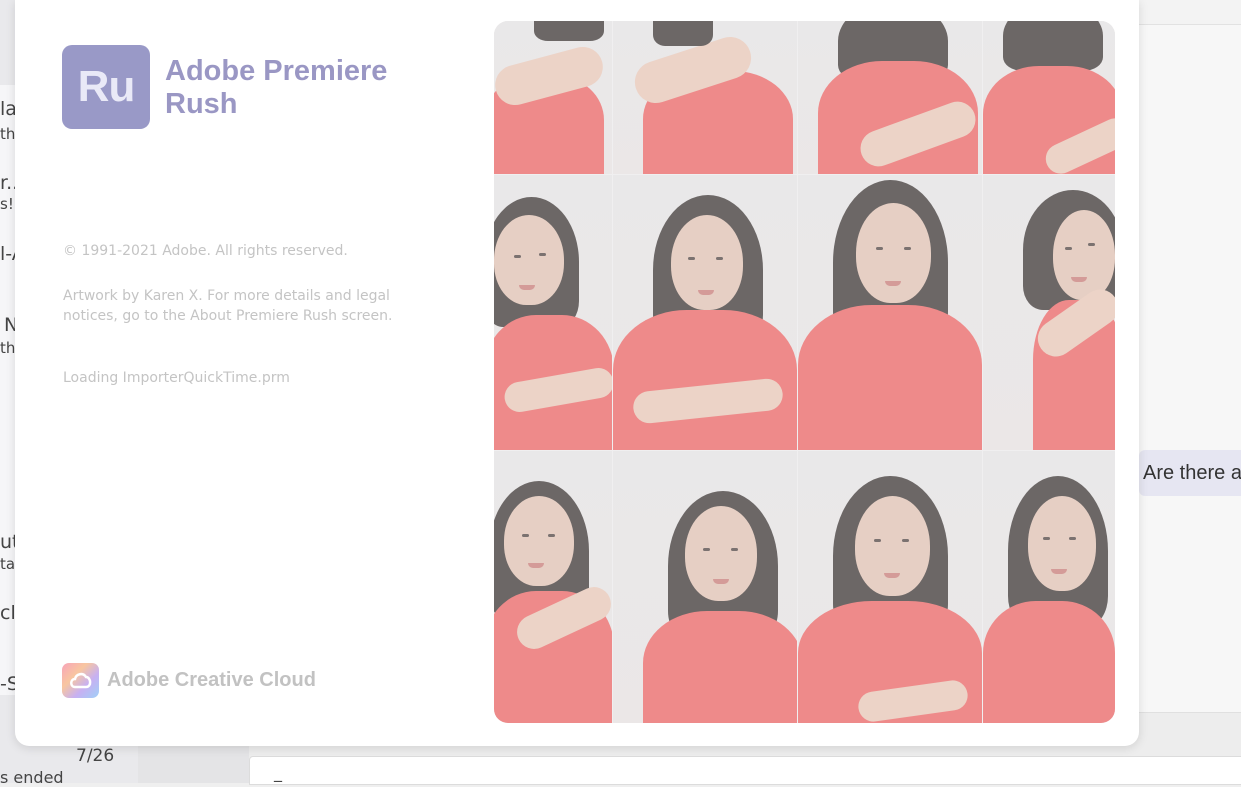 The image size is (1241, 787). Describe the element at coordinates (32, 777) in the screenshot. I see `background-chat-snippet: s ended` at that location.